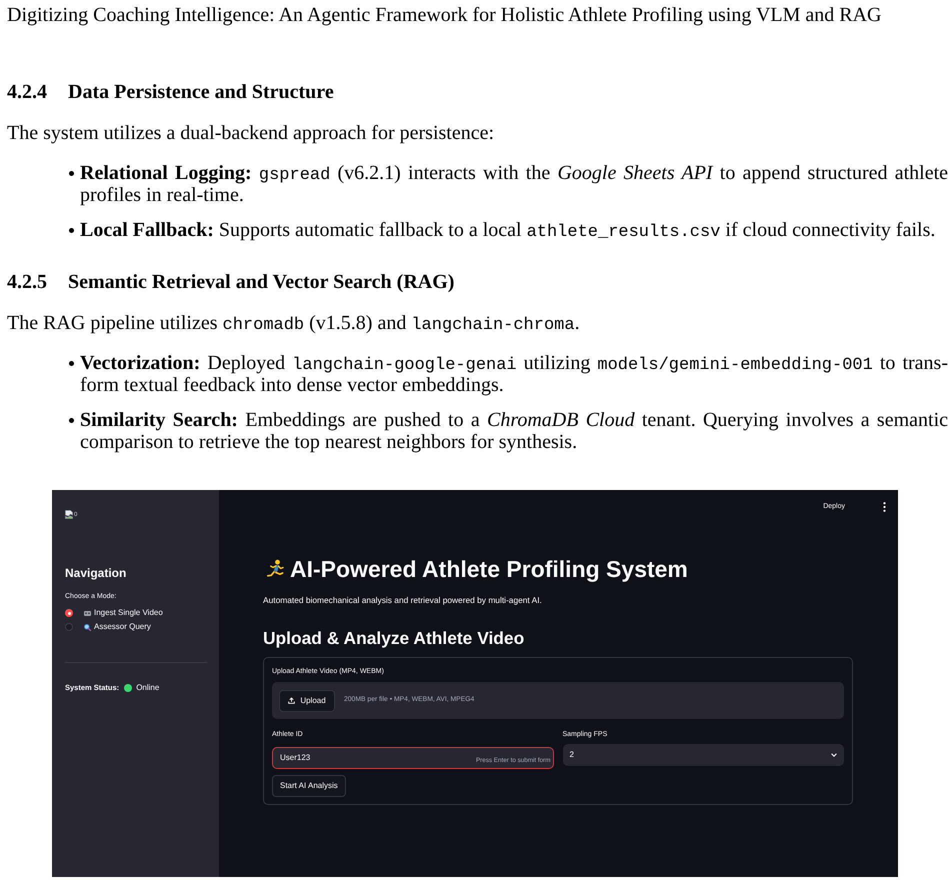 This screenshot has height=880, width=952. What do you see at coordinates (309, 786) in the screenshot?
I see `submit-button: Start AI Analysis` at bounding box center [309, 786].